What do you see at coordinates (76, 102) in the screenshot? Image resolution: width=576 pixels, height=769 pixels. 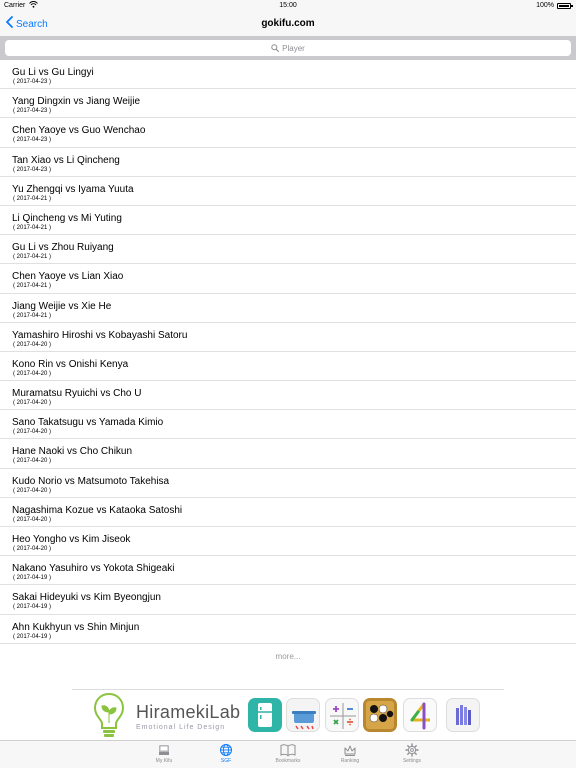 I see `game-title: Yang Dingxin vs Jiang Weijie` at bounding box center [76, 102].